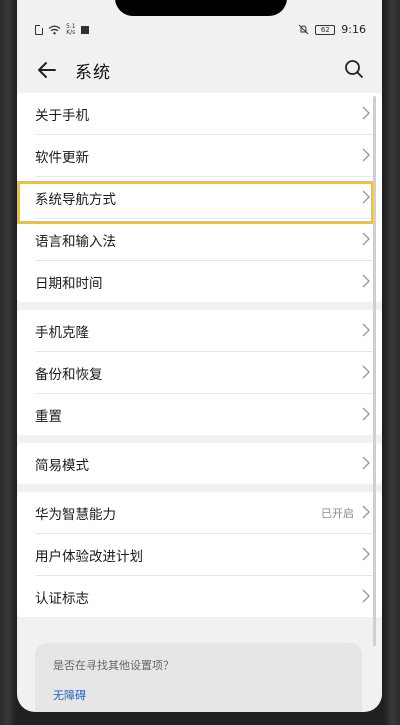  What do you see at coordinates (205, 331) in the screenshot?
I see `settings-row-phone-clone: 手机克隆` at bounding box center [205, 331].